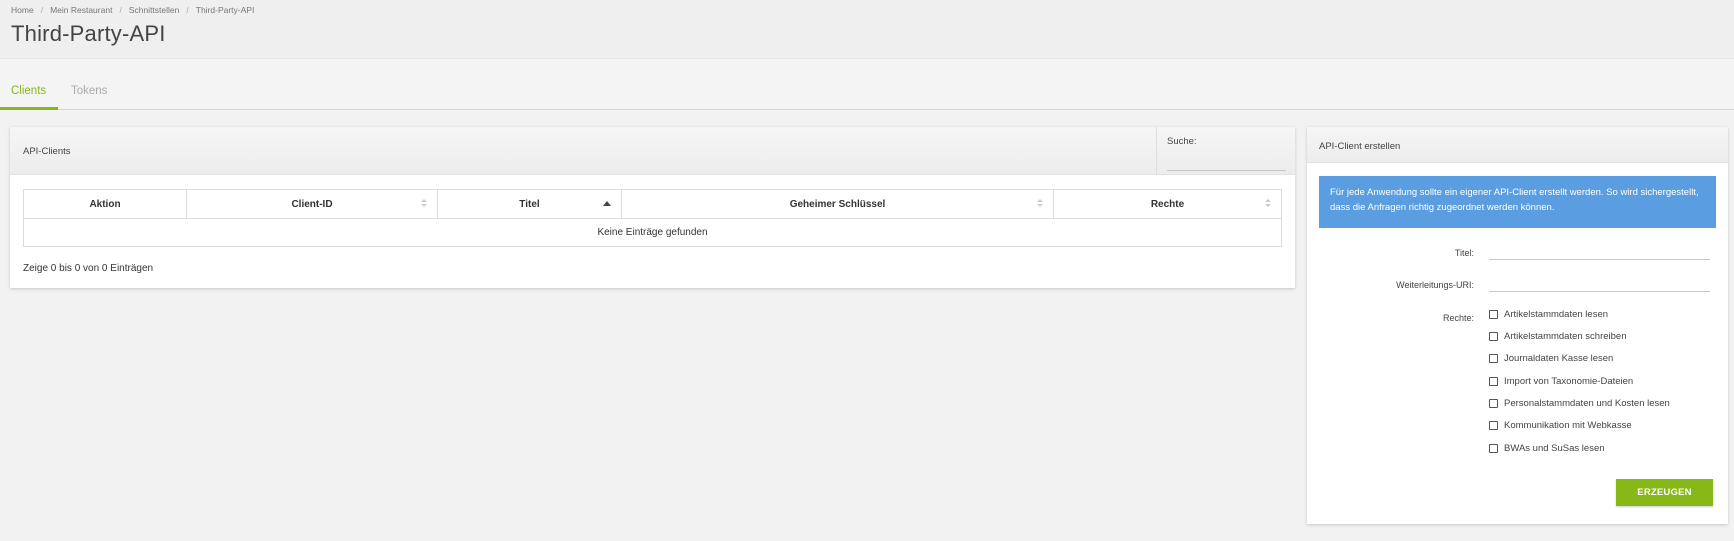 This screenshot has height=541, width=1734. I want to click on column-label: Client-ID, so click(312, 204).